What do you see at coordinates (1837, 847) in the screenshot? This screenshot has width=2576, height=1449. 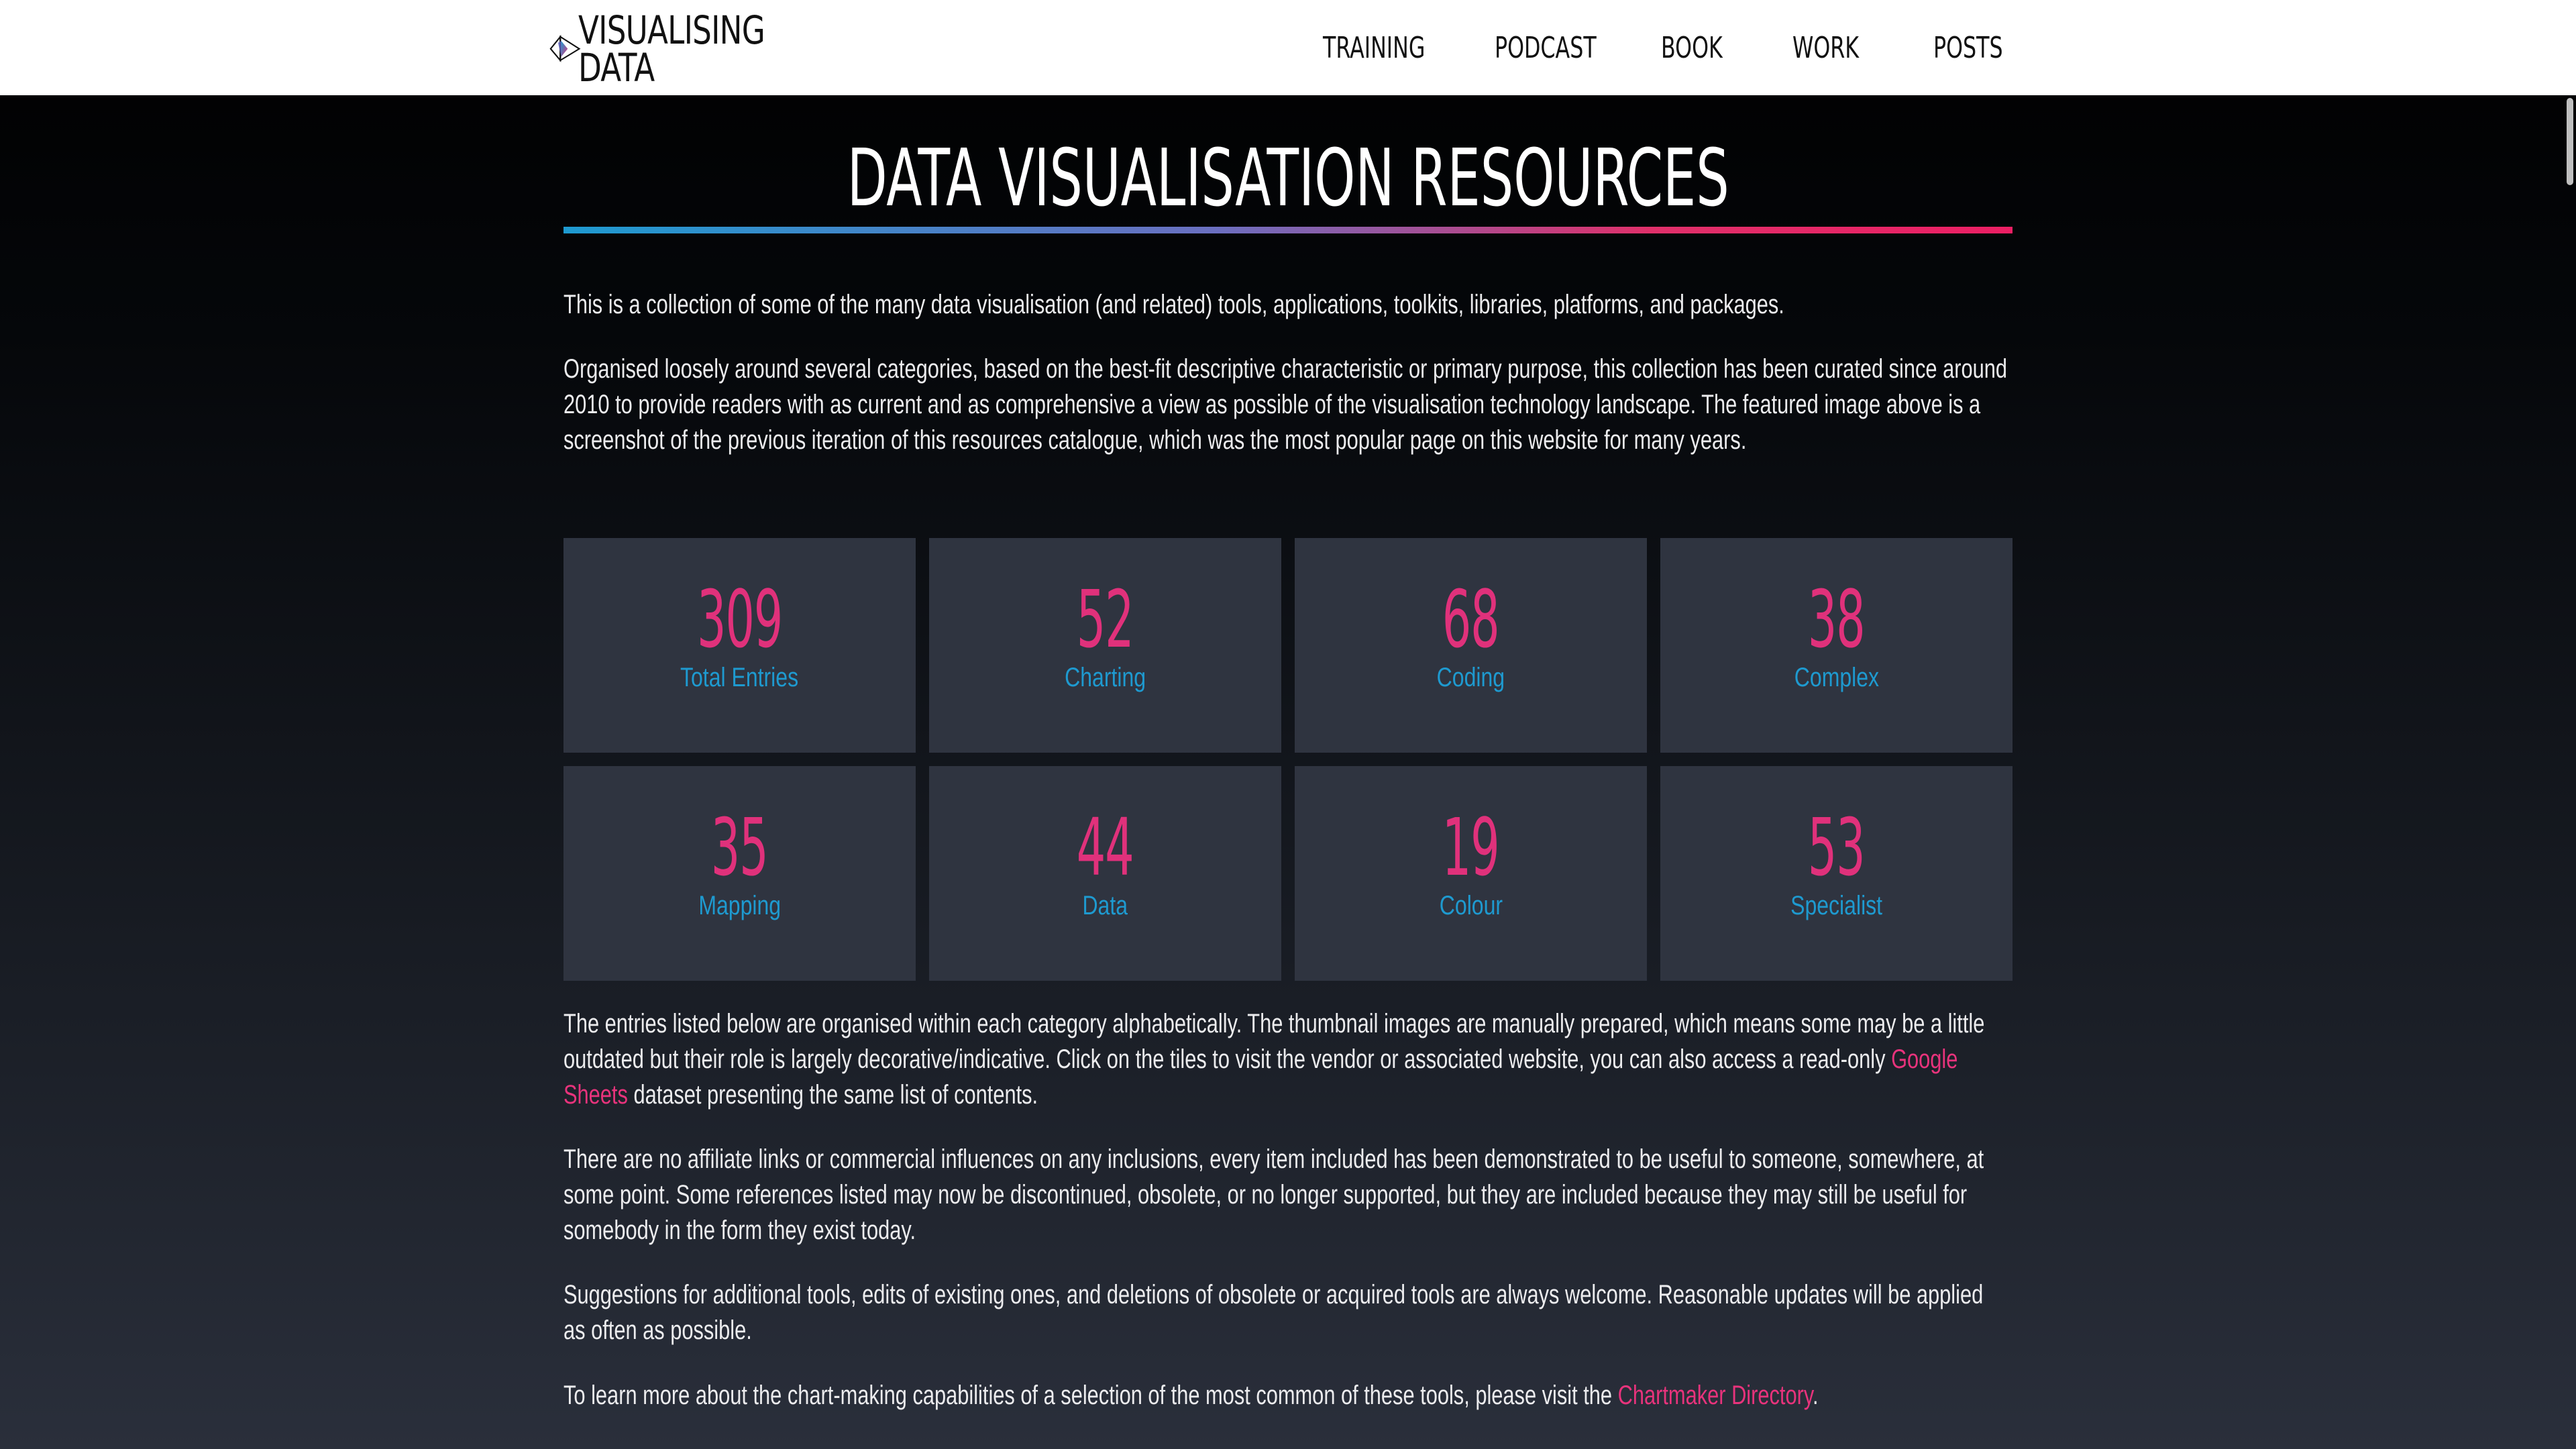 I see `tile-count: 53` at bounding box center [1837, 847].